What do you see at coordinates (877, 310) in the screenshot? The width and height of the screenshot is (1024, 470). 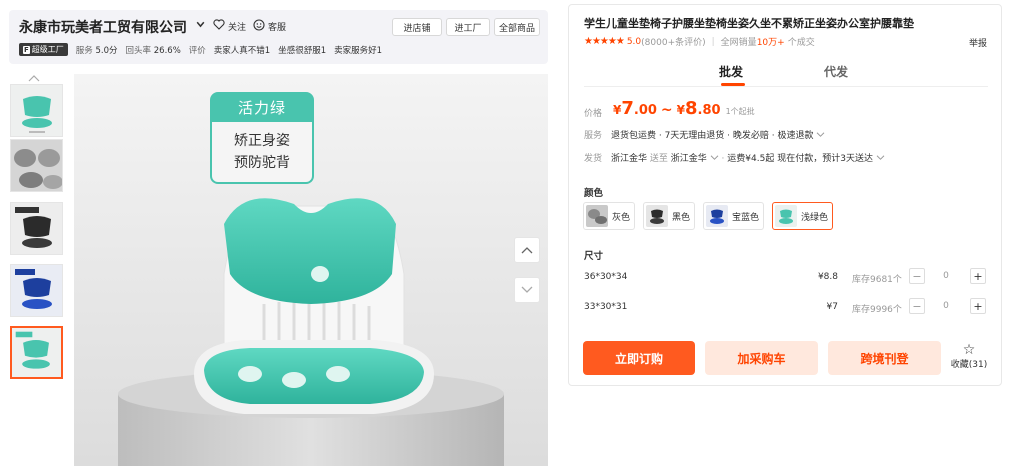 I see `size-stock: 库存9996个` at bounding box center [877, 310].